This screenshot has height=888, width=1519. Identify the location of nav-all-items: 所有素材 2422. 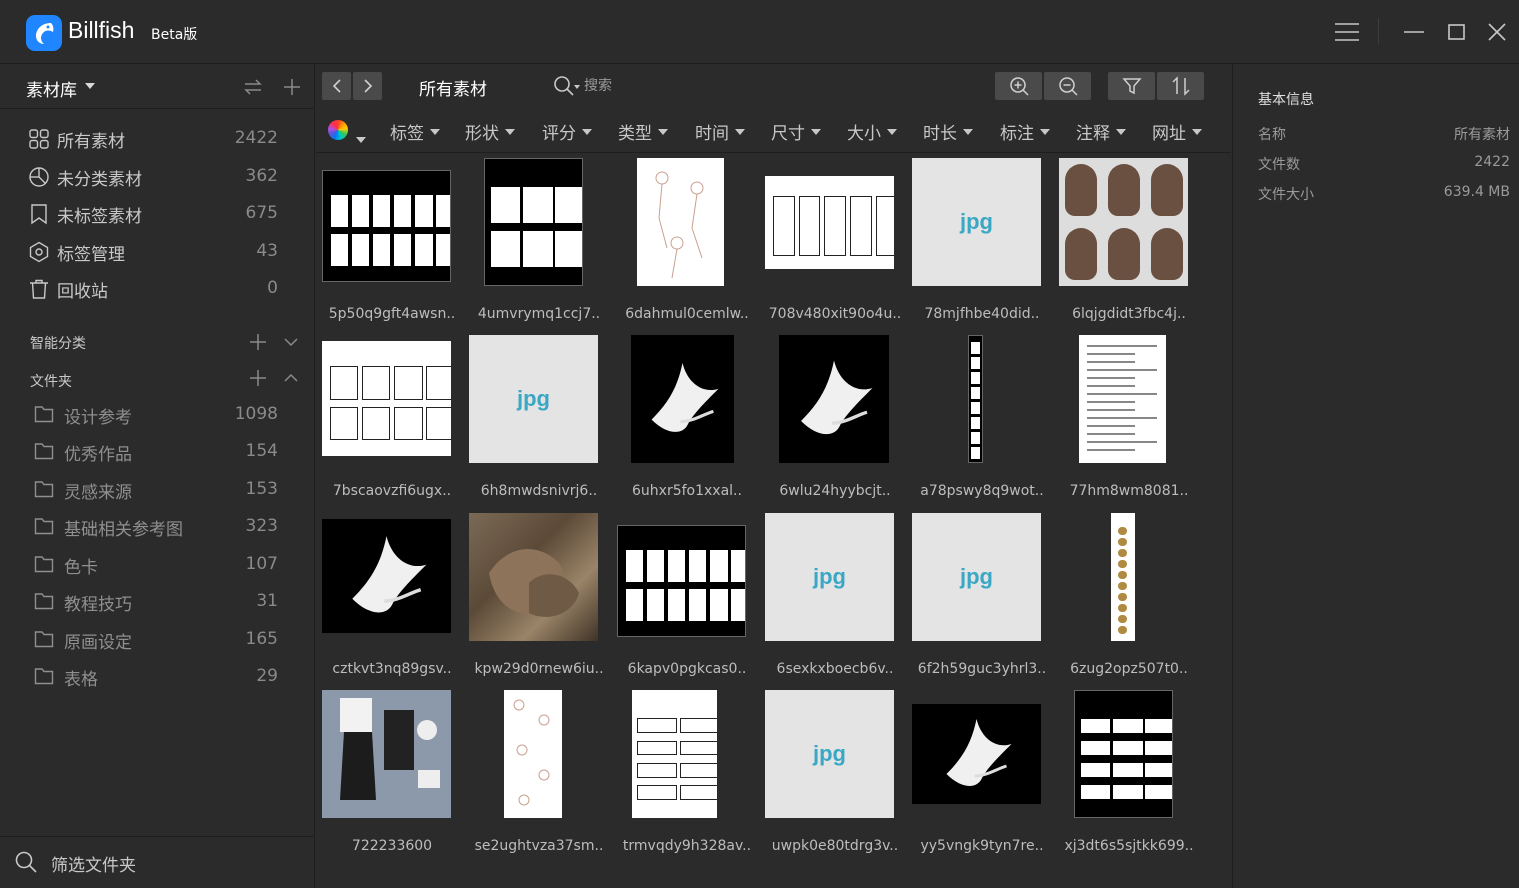
(157, 138).